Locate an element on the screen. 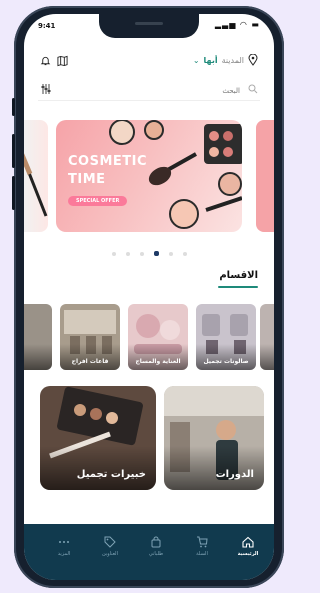 This screenshot has width=320, height=593. location-pin-icon is located at coordinates (253, 60).